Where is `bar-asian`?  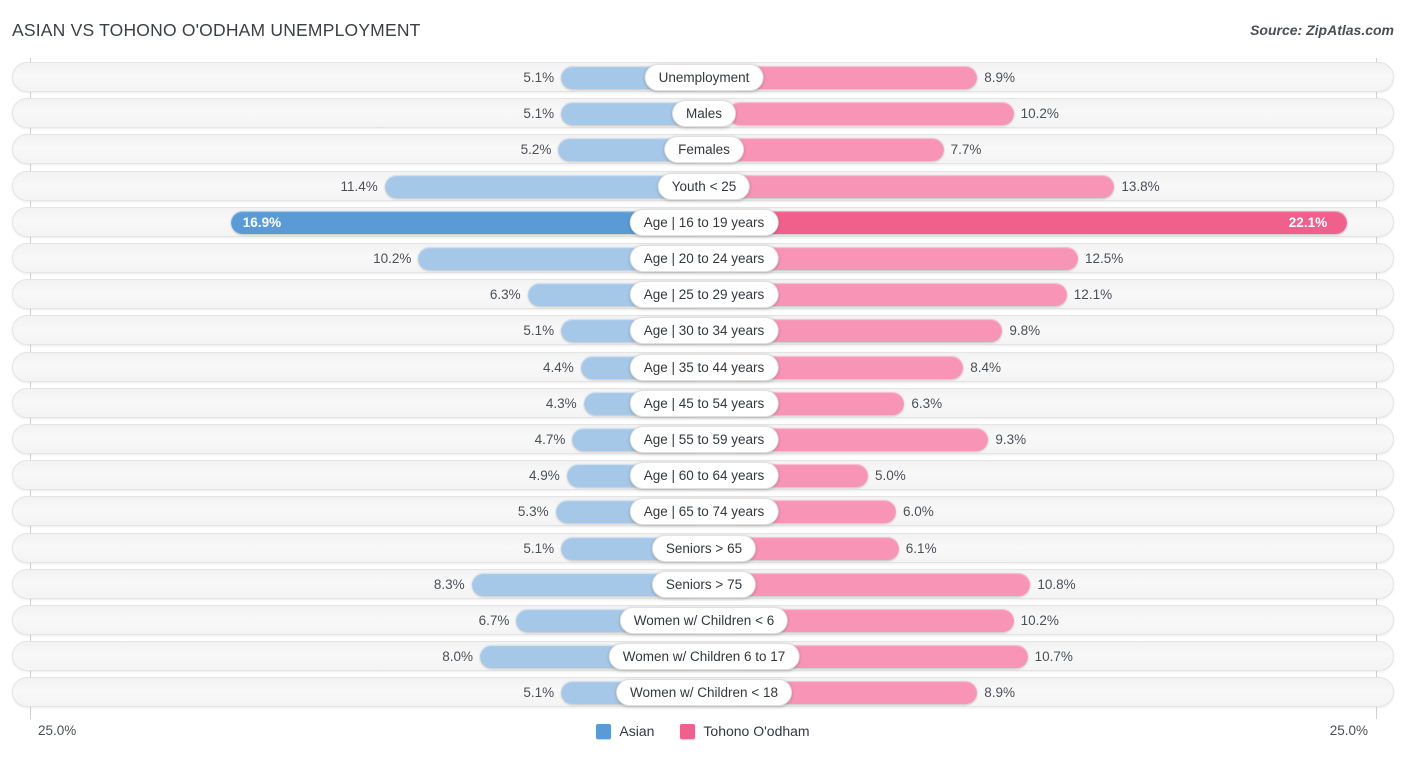 bar-asian is located at coordinates (544, 186).